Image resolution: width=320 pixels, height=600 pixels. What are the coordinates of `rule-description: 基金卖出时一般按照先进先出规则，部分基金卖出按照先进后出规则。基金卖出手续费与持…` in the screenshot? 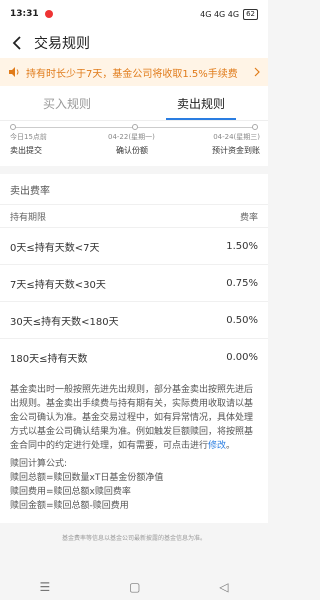 It's located at (134, 416).